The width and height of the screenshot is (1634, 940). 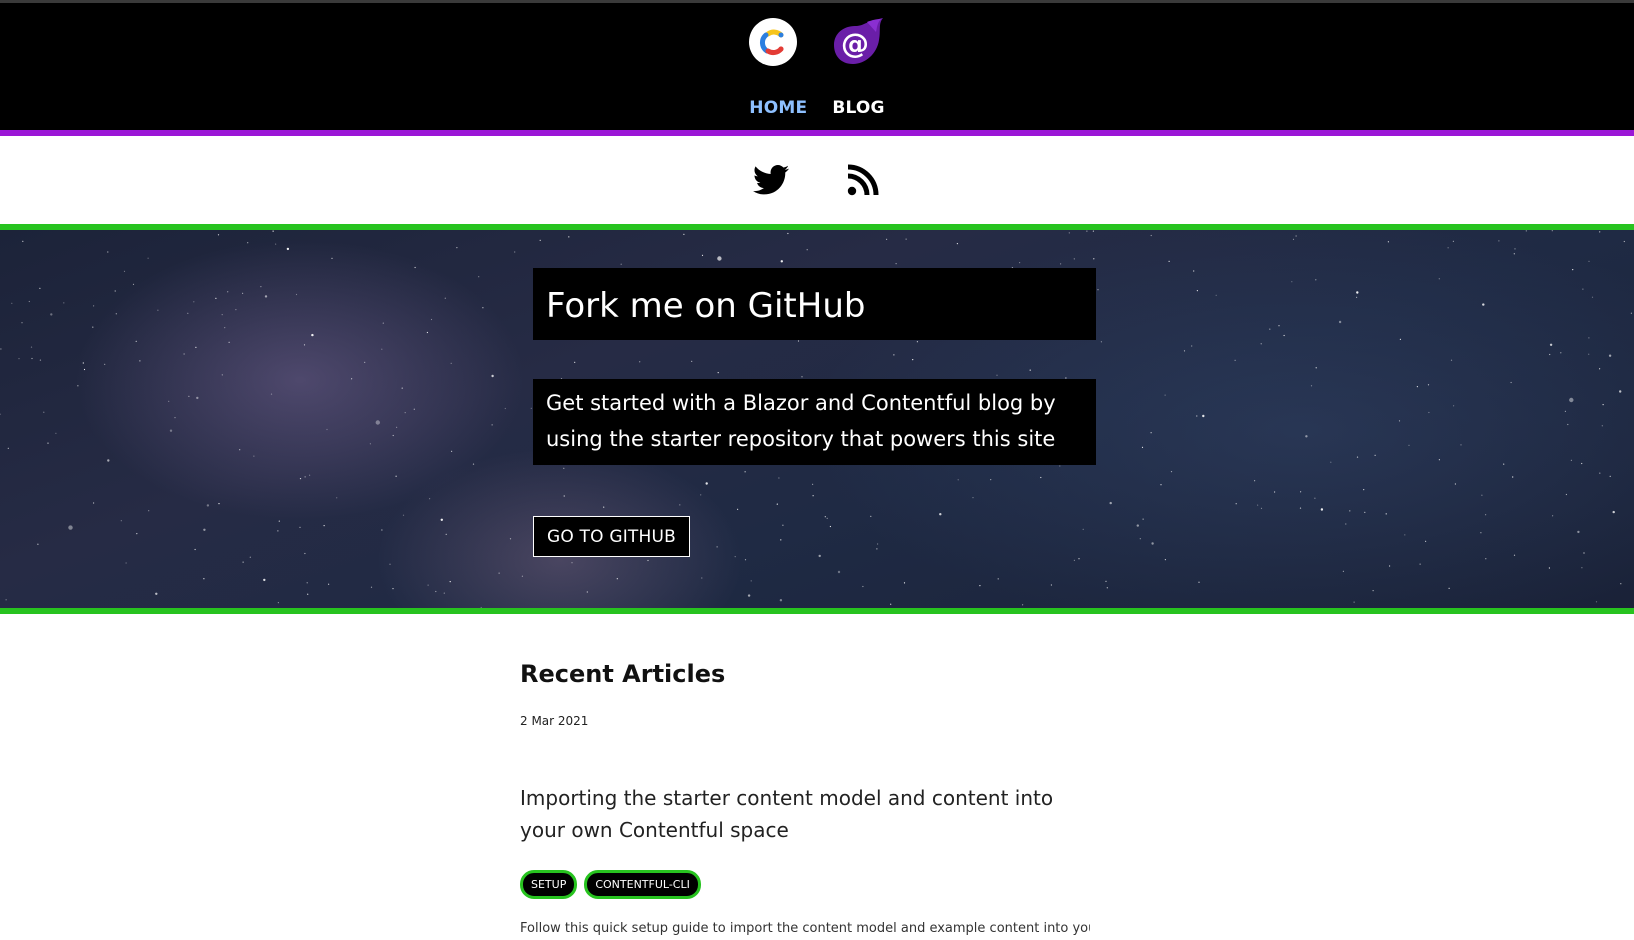 What do you see at coordinates (642, 884) in the screenshot?
I see `tag-contentful-cli: CONTENTFUL-CLI` at bounding box center [642, 884].